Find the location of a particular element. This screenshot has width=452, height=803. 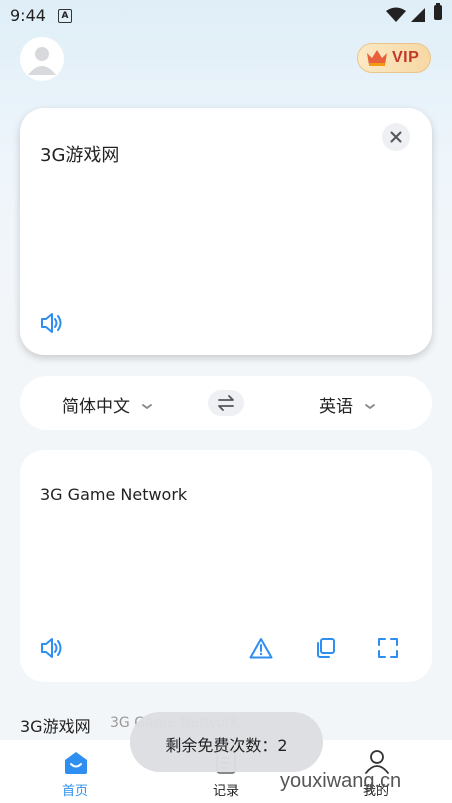

copy-icon is located at coordinates (325, 648).